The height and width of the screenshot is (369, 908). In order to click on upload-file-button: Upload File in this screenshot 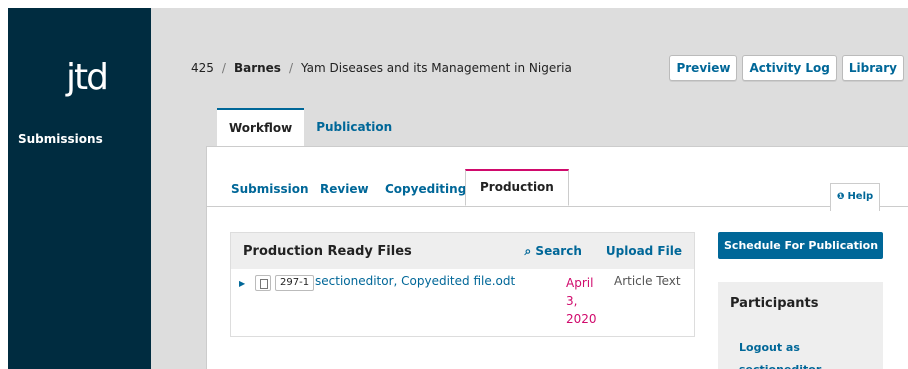, I will do `click(644, 251)`.